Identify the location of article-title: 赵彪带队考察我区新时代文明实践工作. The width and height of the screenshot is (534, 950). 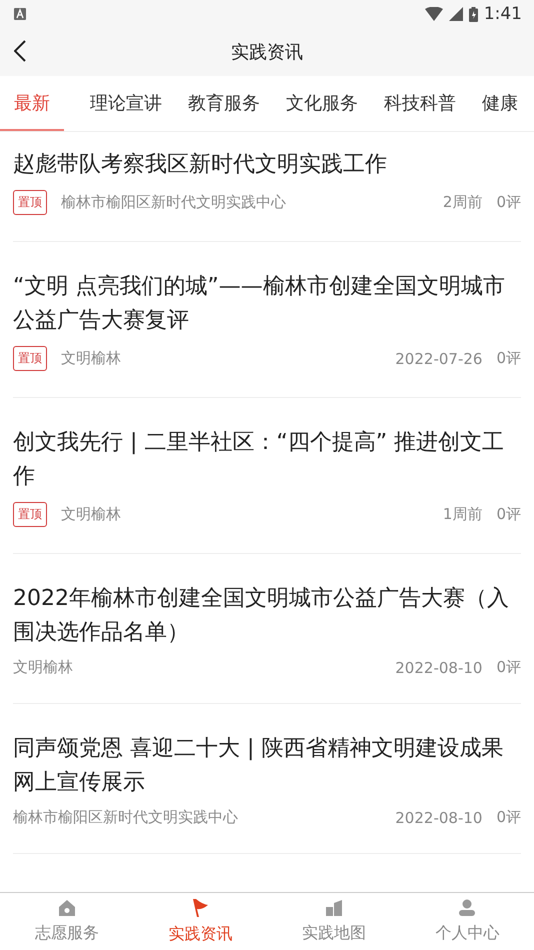
(267, 165).